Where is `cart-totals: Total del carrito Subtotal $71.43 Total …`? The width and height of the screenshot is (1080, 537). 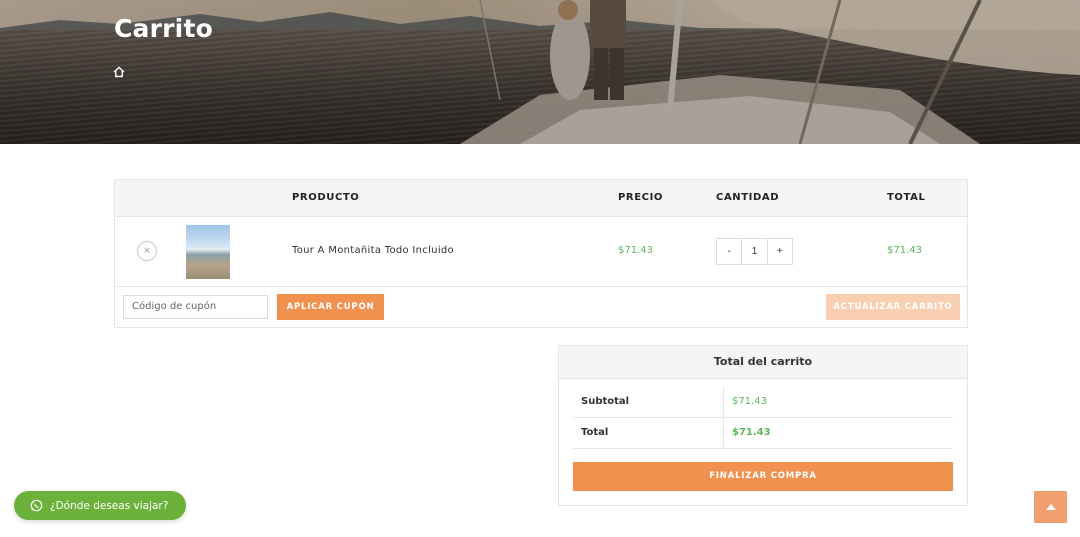 cart-totals: Total del carrito Subtotal $71.43 Total … is located at coordinates (763, 425).